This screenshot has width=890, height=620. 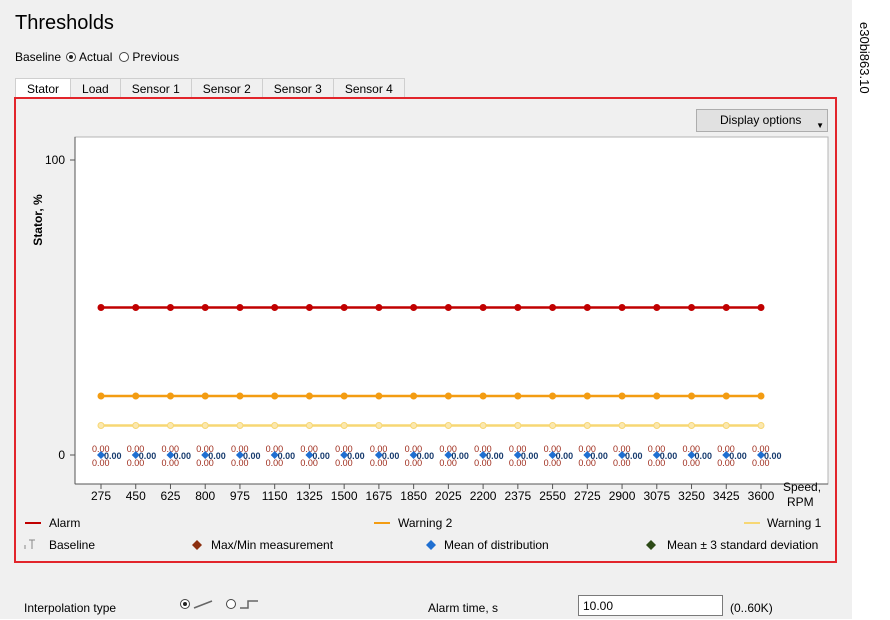 I want to click on linear-interpolation-icon, so click(x=203, y=604).